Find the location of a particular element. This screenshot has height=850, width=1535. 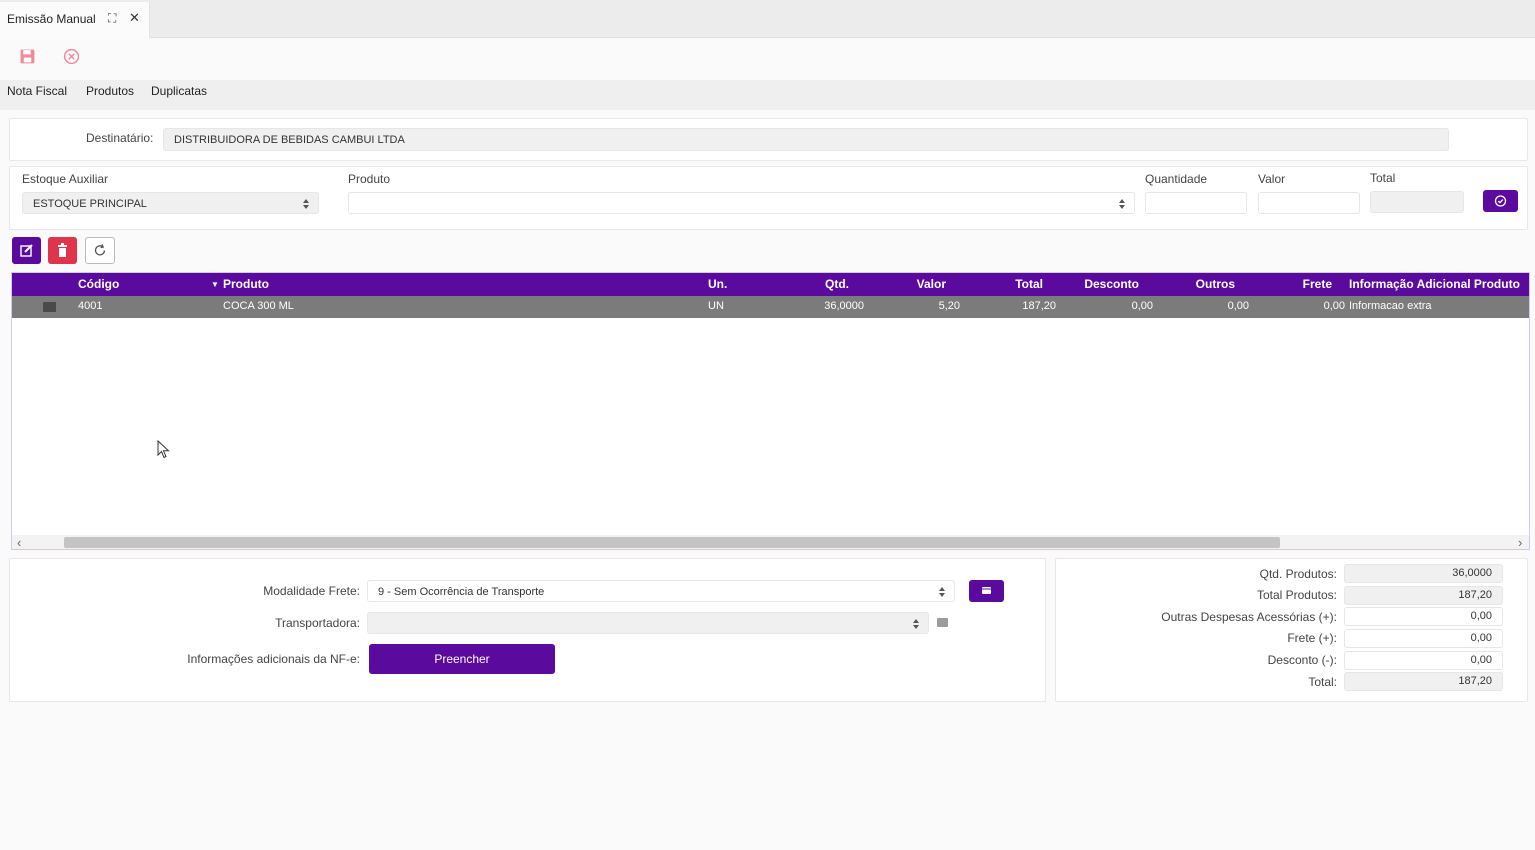

produto-select is located at coordinates (741, 203).